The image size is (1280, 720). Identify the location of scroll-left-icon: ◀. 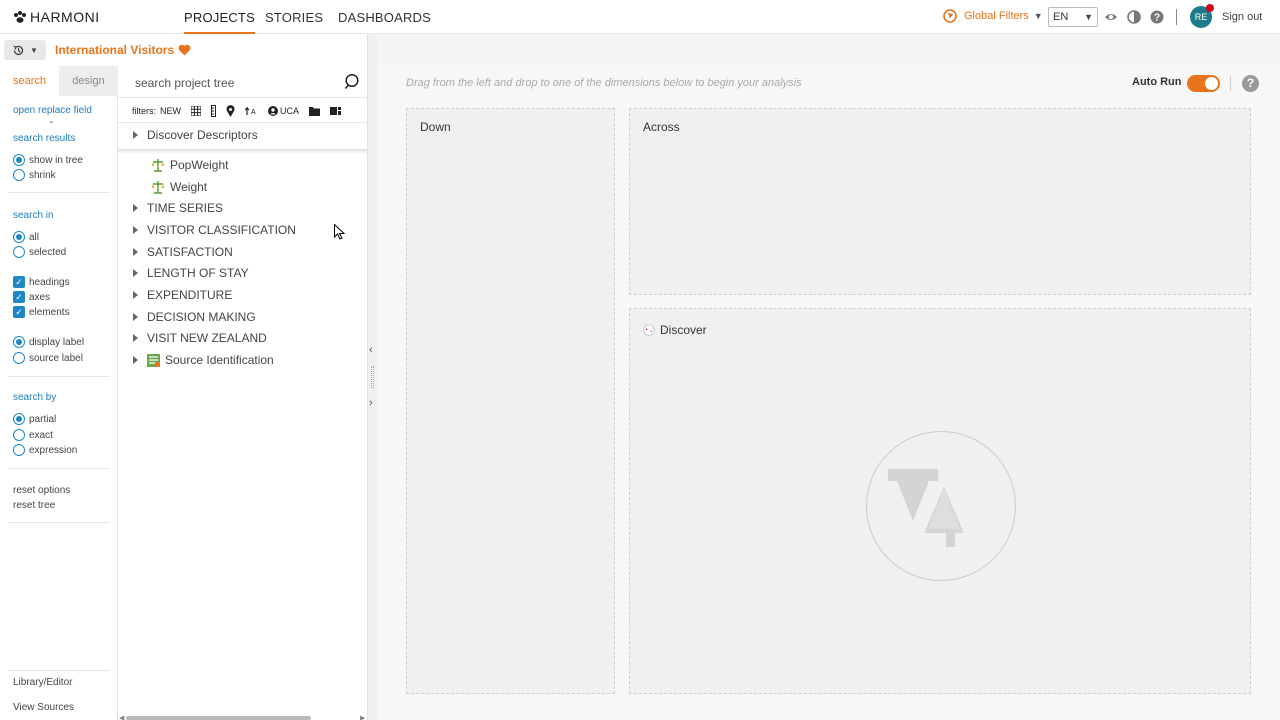
(121, 717).